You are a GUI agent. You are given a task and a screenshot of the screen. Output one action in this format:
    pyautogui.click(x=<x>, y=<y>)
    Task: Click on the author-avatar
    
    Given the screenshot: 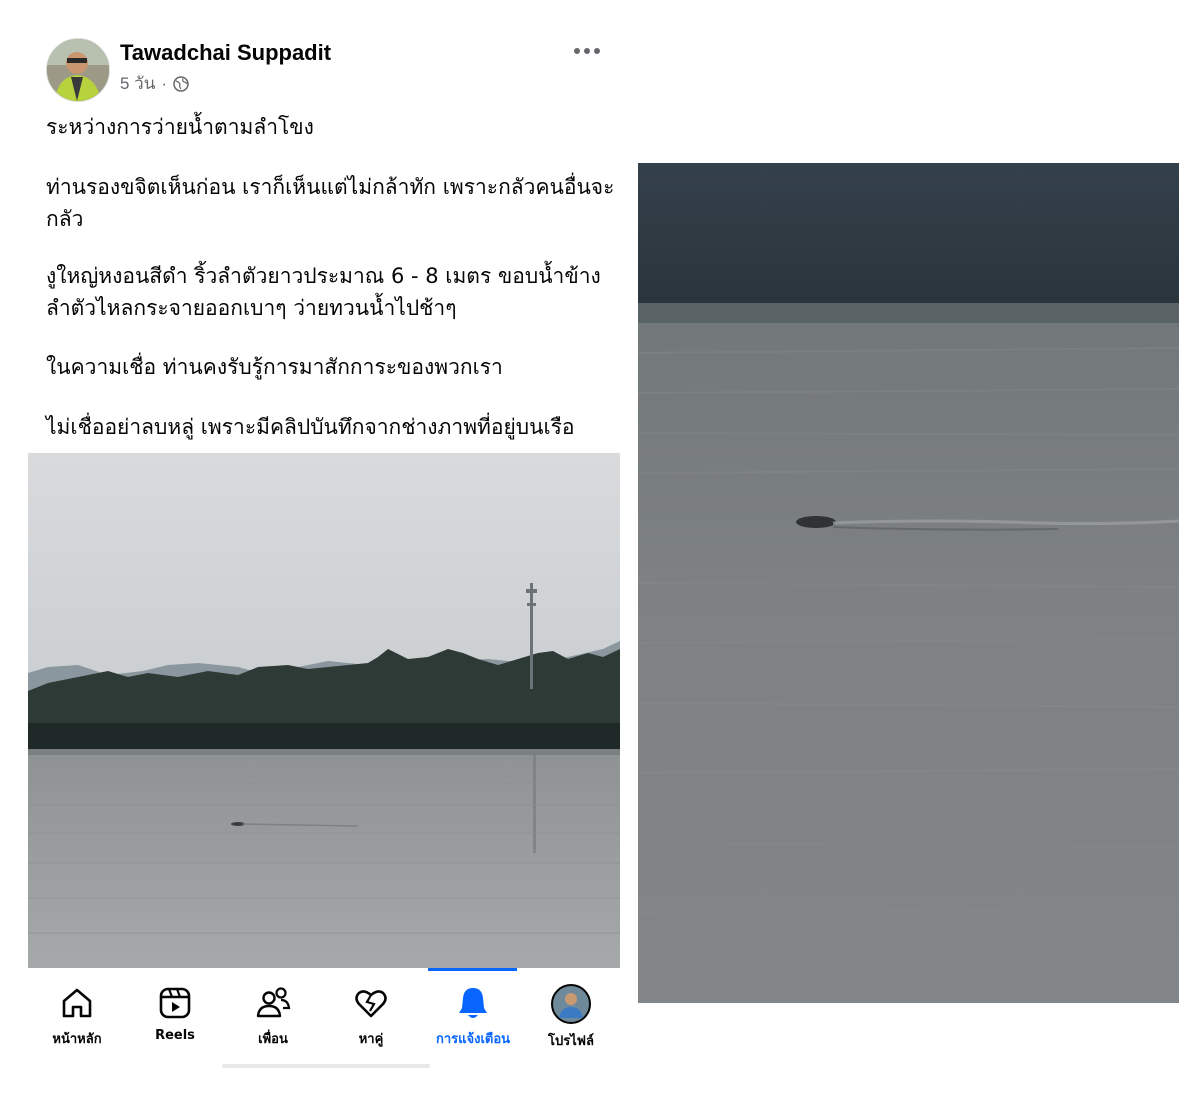 What is the action you would take?
    pyautogui.click(x=78, y=70)
    